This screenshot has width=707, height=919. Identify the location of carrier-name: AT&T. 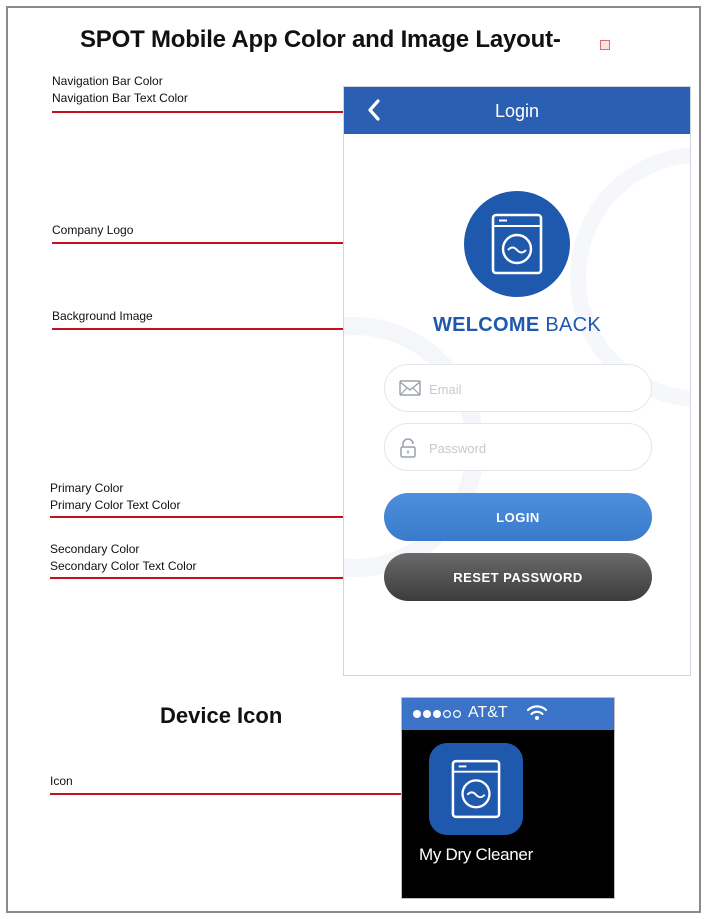
(488, 712).